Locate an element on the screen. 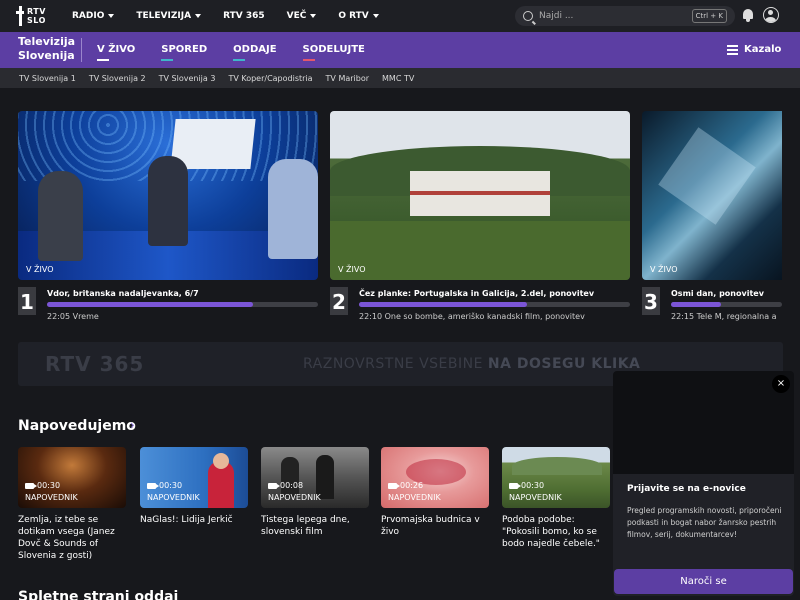 This screenshot has height=600, width=800. close-icon: × is located at coordinates (781, 384).